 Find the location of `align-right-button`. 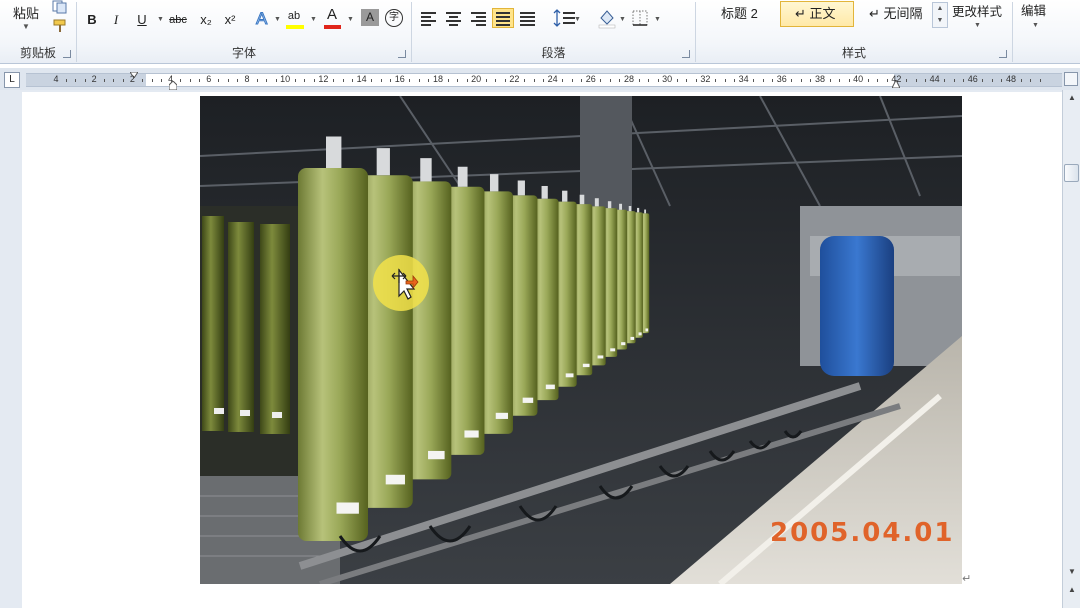

align-right-button is located at coordinates (479, 18).